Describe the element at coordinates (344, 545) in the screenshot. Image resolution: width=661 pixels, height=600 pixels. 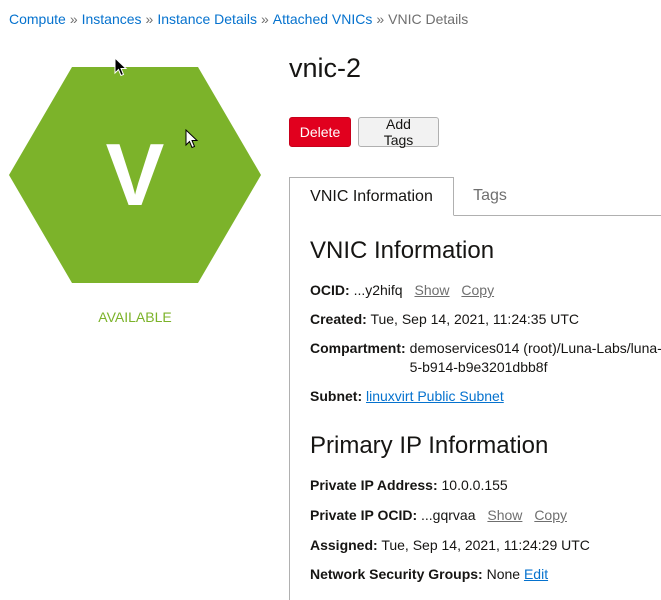
I see `assigned-label: Assigned:` at that location.